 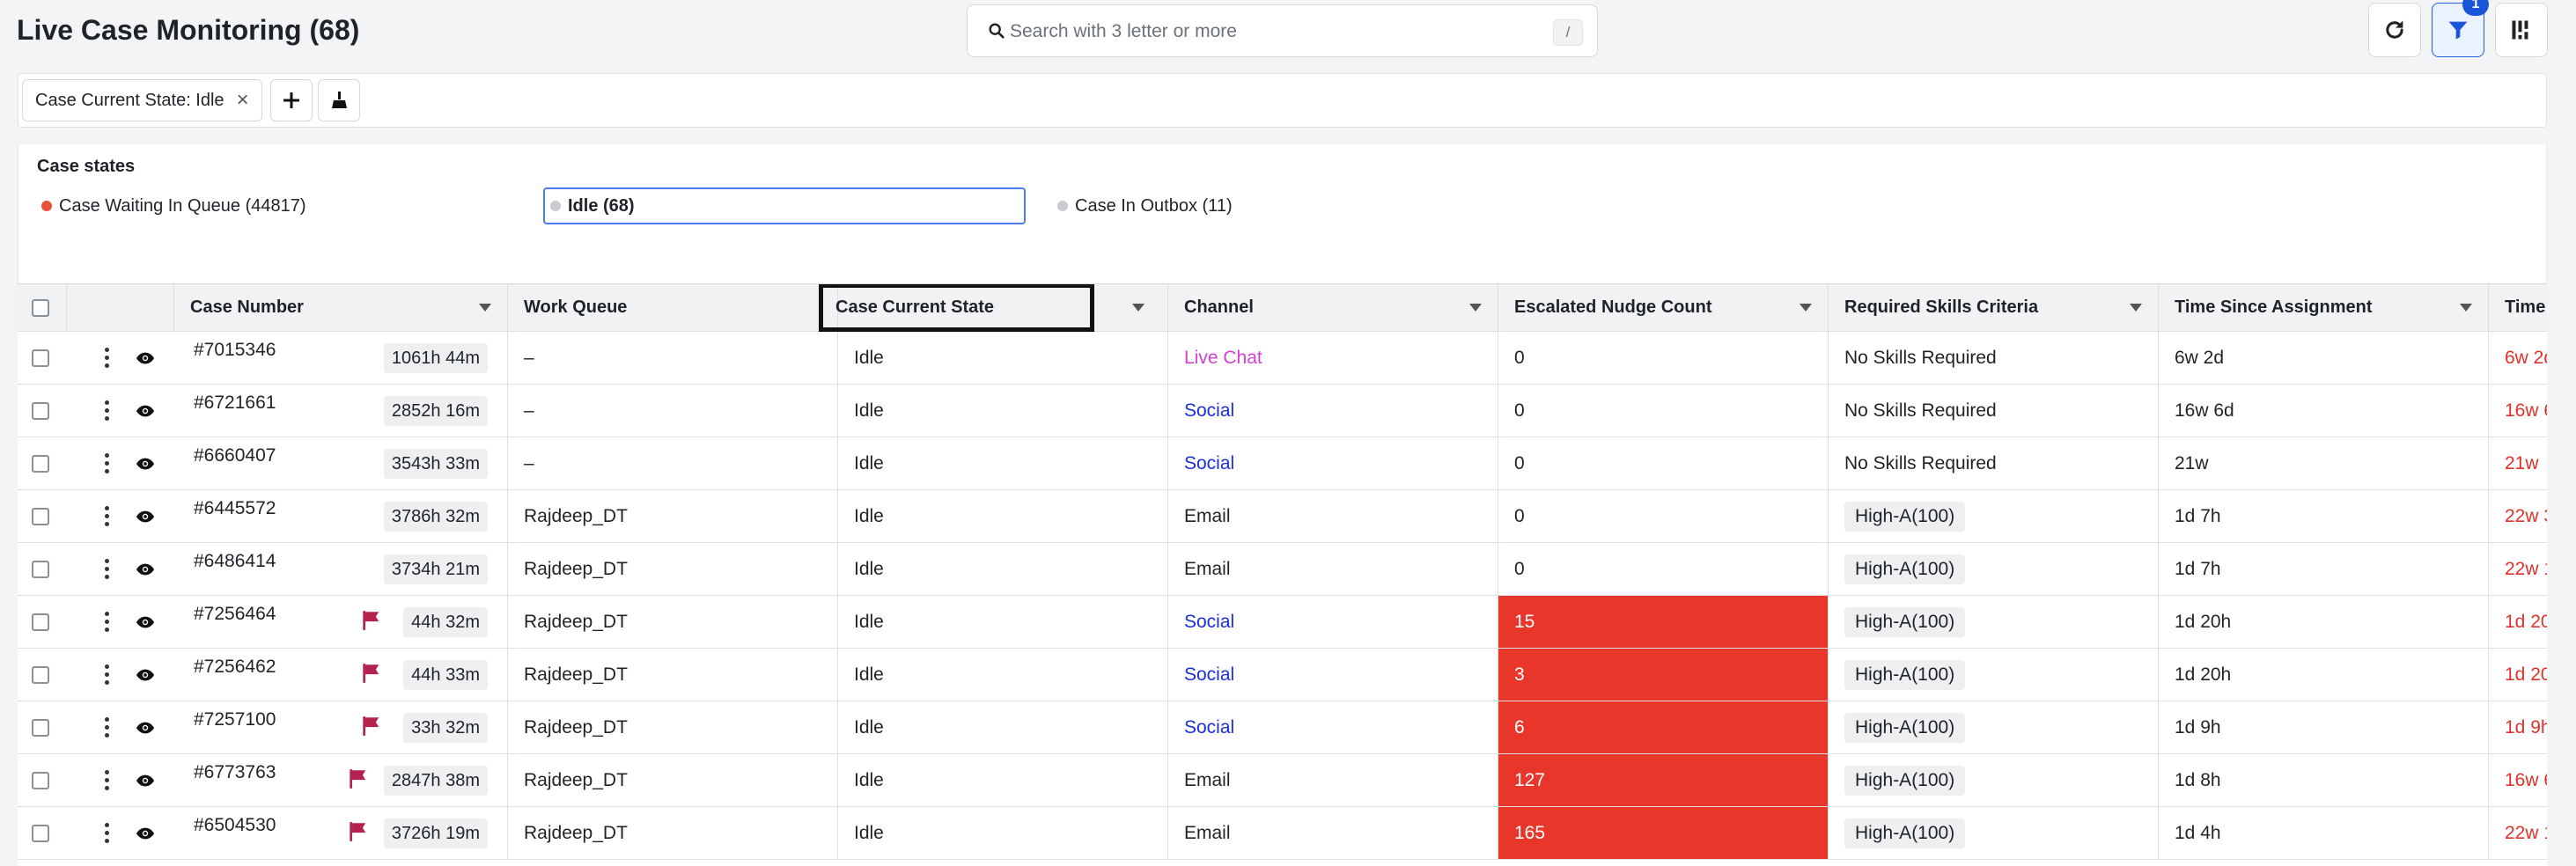 I want to click on header-time-since-assignment: Time Since Assignment, so click(x=2324, y=308).